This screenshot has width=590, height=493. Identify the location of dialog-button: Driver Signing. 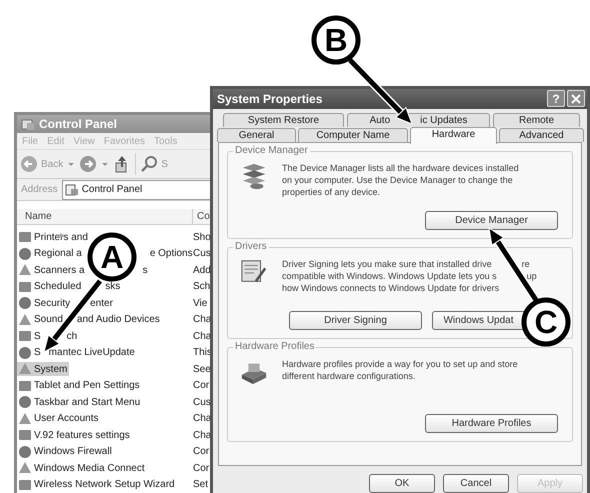
(355, 320).